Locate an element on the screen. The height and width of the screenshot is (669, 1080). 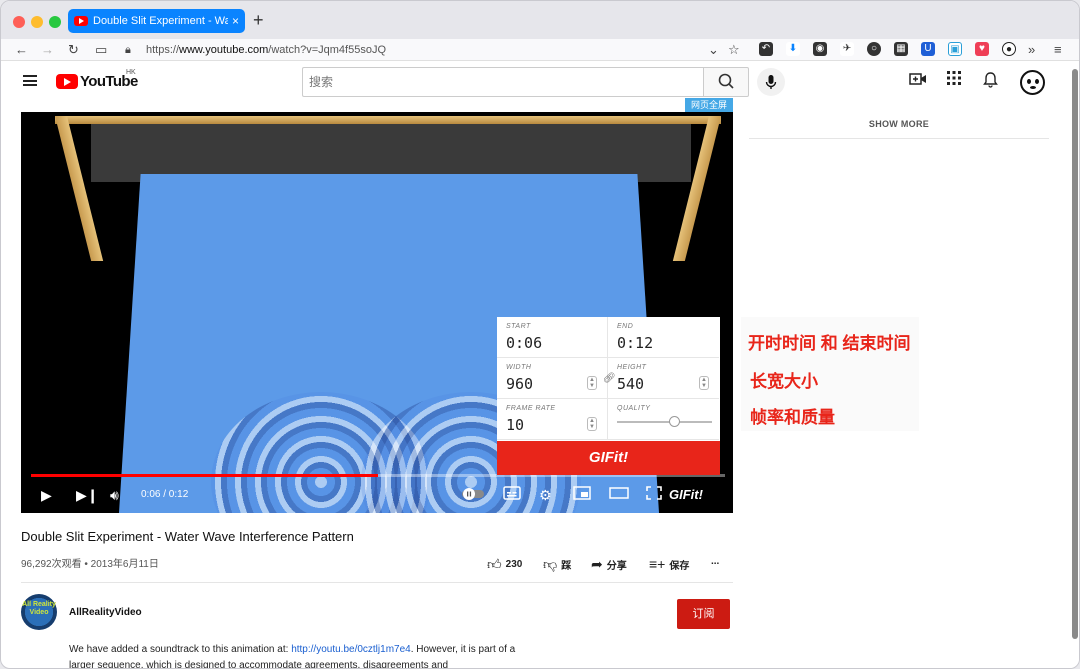
save-disk-icon: ▣ is located at coordinates (955, 49).